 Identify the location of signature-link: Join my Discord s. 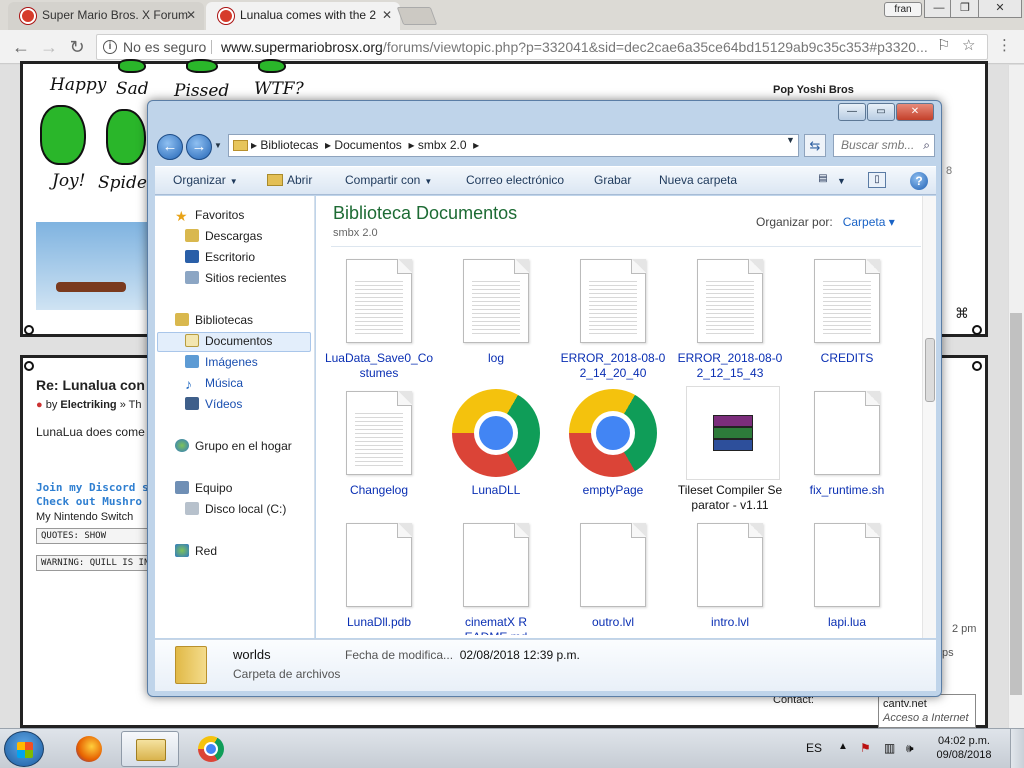
(92, 487).